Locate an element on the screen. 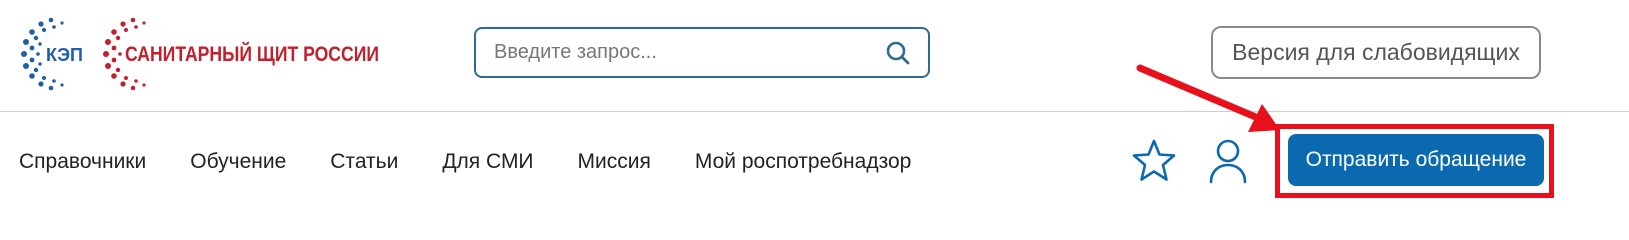 The height and width of the screenshot is (240, 1629). logo-brand-text: САНИТАРНЫЙ ЩИТ РОССИИ is located at coordinates (252, 54).